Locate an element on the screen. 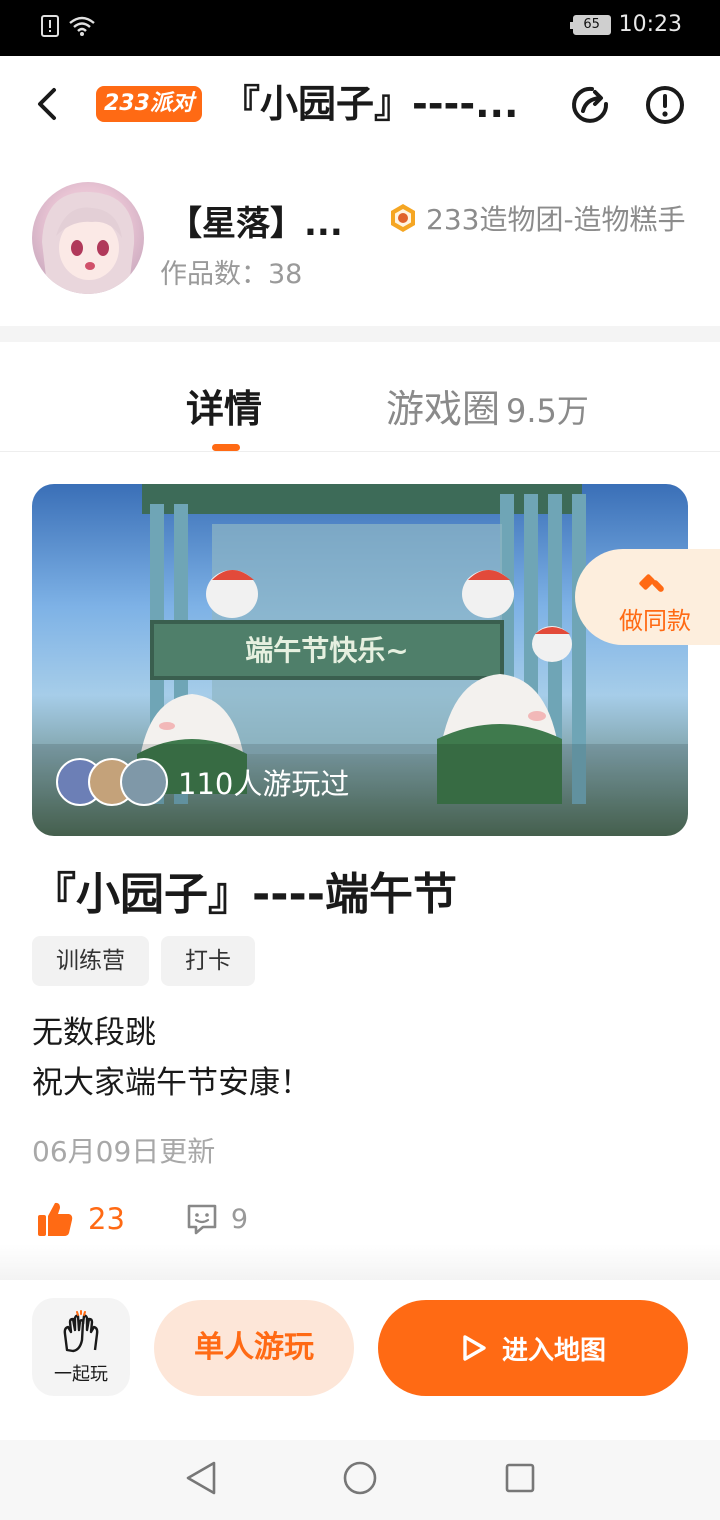 This screenshot has height=1520, width=720. system-nav-bar is located at coordinates (360, 1480).